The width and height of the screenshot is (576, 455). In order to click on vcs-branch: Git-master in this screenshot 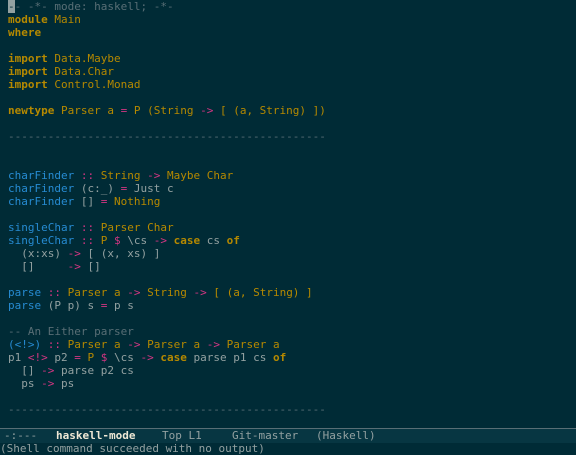, I will do `click(265, 436)`.